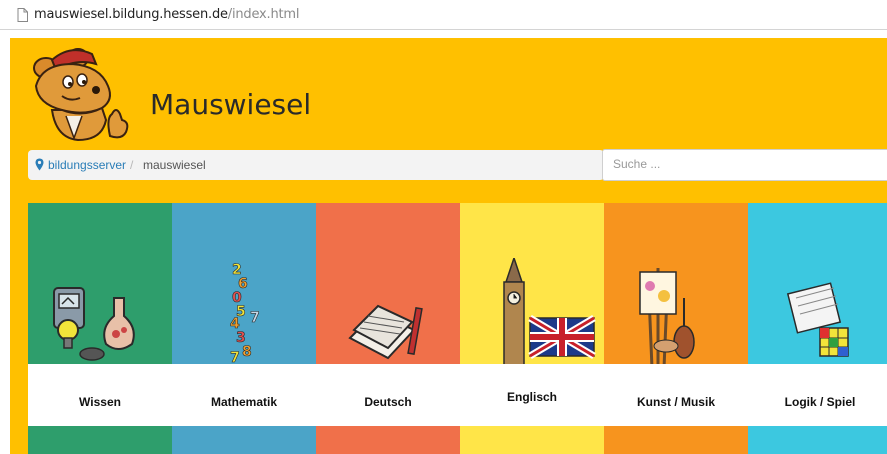  Describe the element at coordinates (667, 318) in the screenshot. I see `easel-violin-icon` at that location.